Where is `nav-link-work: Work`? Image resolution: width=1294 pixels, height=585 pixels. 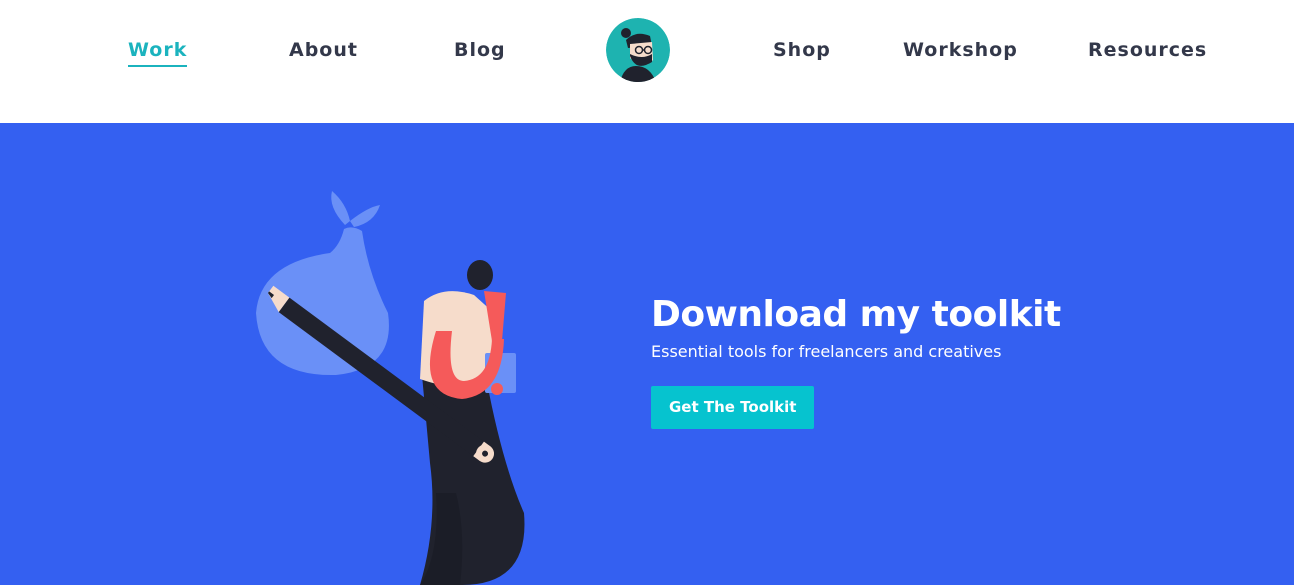 nav-link-work: Work is located at coordinates (158, 52).